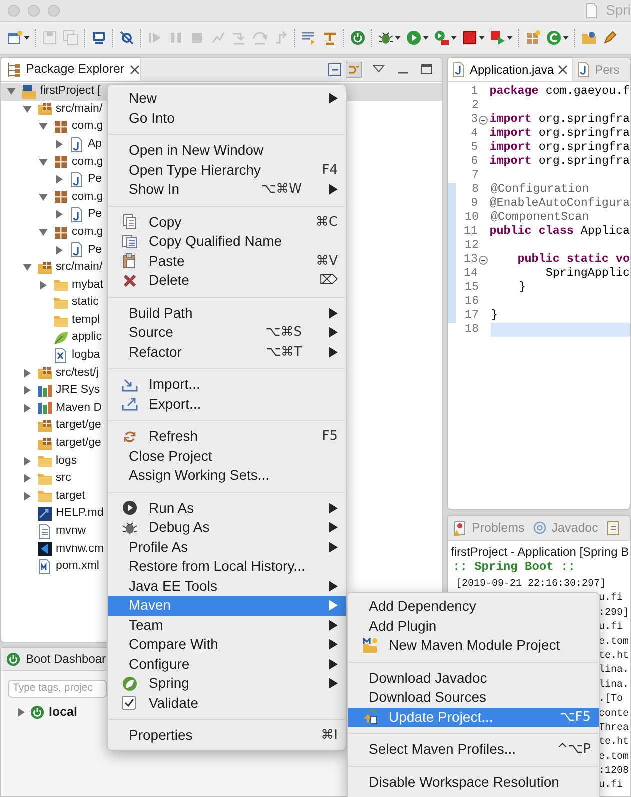 The height and width of the screenshot is (797, 631). What do you see at coordinates (75, 69) in the screenshot?
I see `tab-label: Package Explorer` at bounding box center [75, 69].